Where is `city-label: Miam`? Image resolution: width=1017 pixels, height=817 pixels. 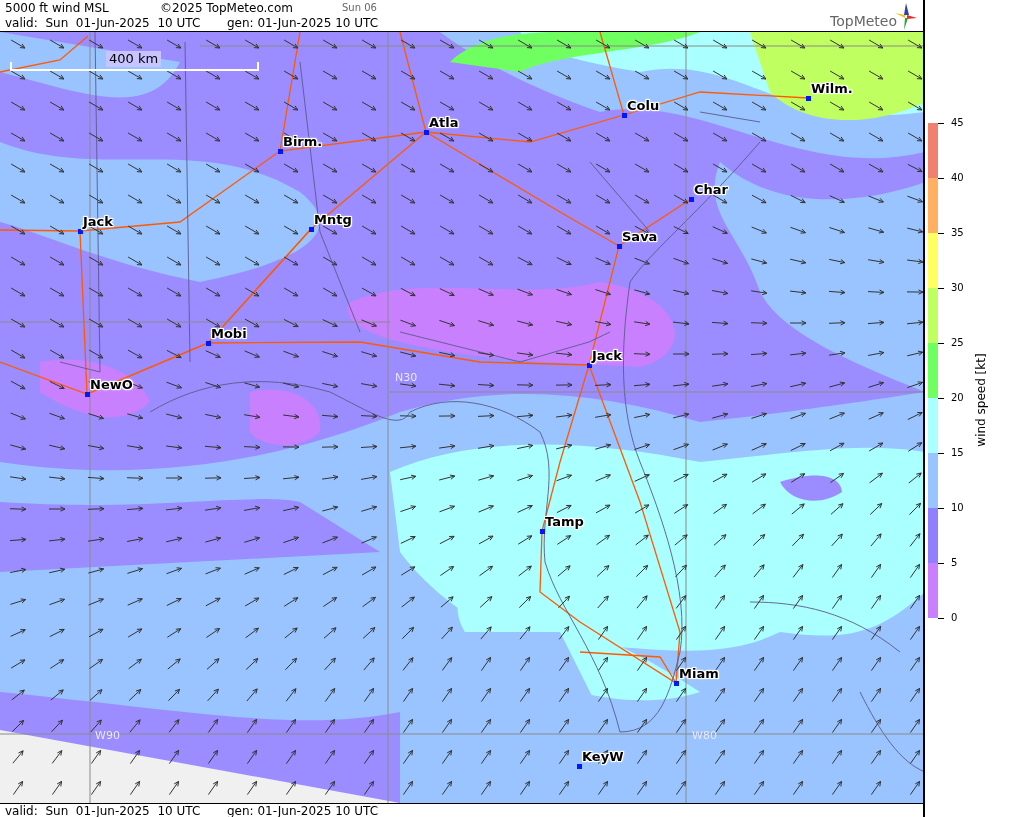
city-label: Miam is located at coordinates (699, 673).